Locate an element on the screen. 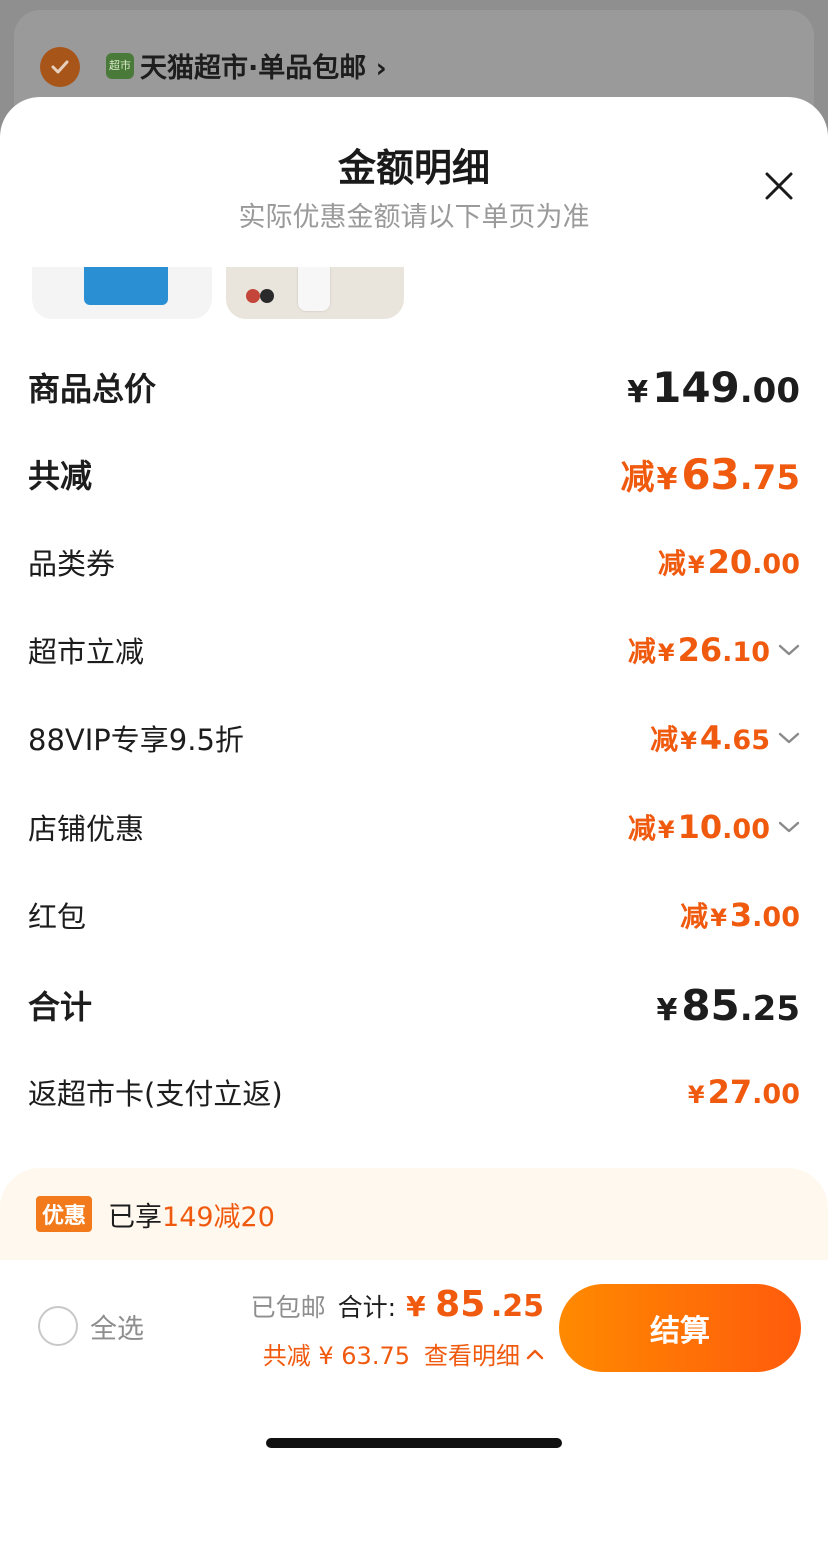 This screenshot has width=828, height=1567. select-all-toggle: 全选 is located at coordinates (91, 1326).